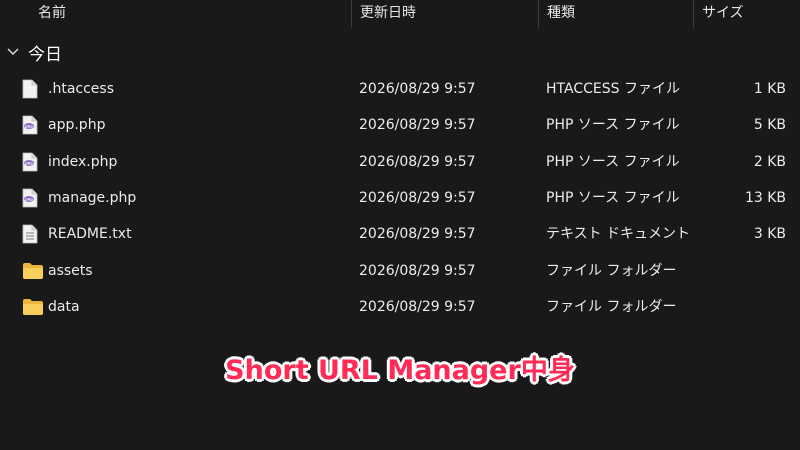 The image size is (800, 450). I want to click on file-size: 5 KB, so click(769, 125).